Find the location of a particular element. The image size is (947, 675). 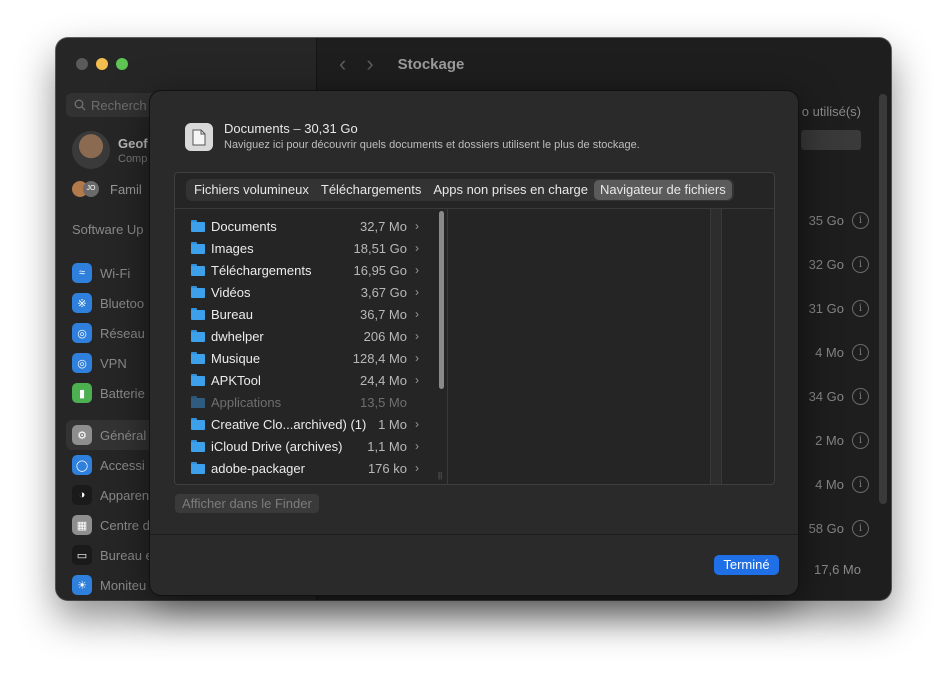

main-scrollbar is located at coordinates (883, 299).